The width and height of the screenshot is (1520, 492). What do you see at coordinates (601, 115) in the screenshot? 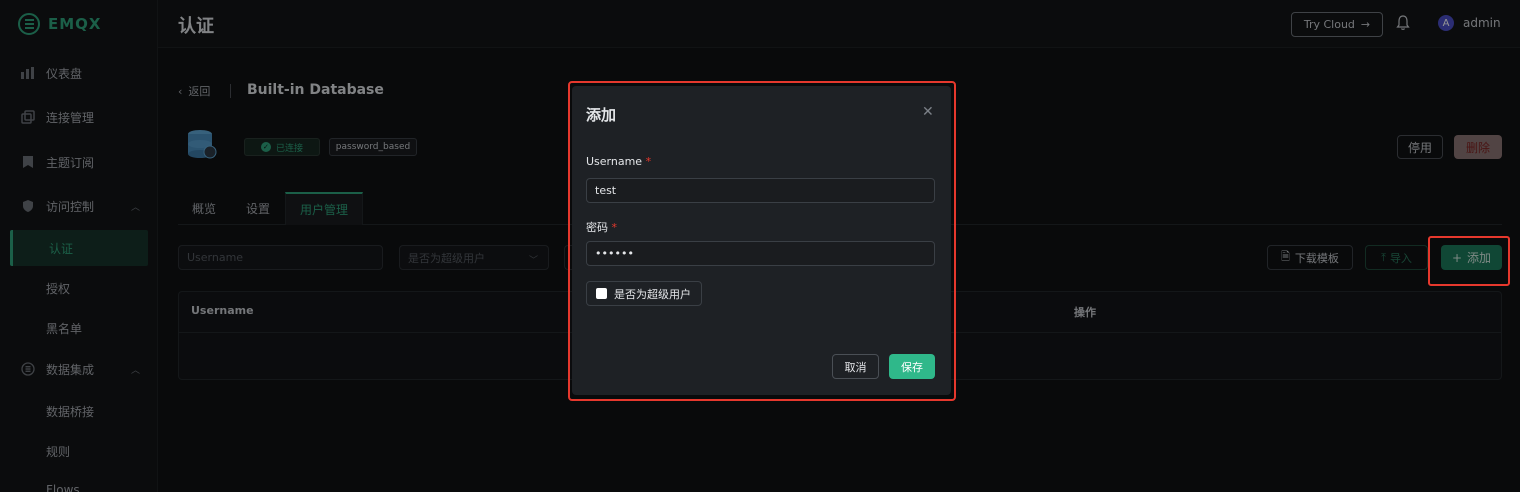
I see `dialog-title: 添加` at bounding box center [601, 115].